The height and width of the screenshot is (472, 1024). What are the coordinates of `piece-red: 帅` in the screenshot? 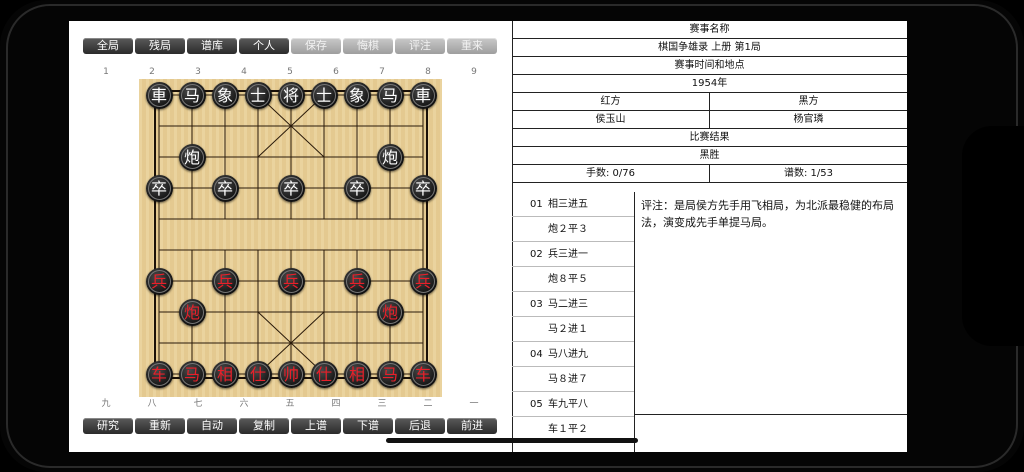 It's located at (291, 374).